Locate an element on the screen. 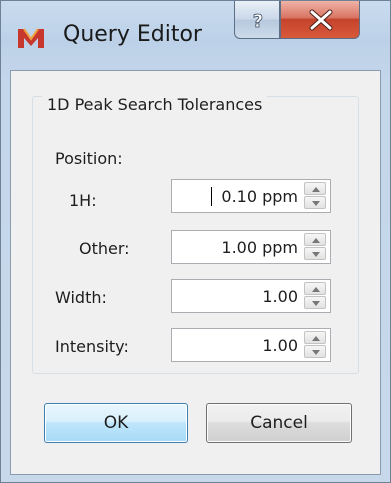  h1-decrement-button is located at coordinates (315, 202).